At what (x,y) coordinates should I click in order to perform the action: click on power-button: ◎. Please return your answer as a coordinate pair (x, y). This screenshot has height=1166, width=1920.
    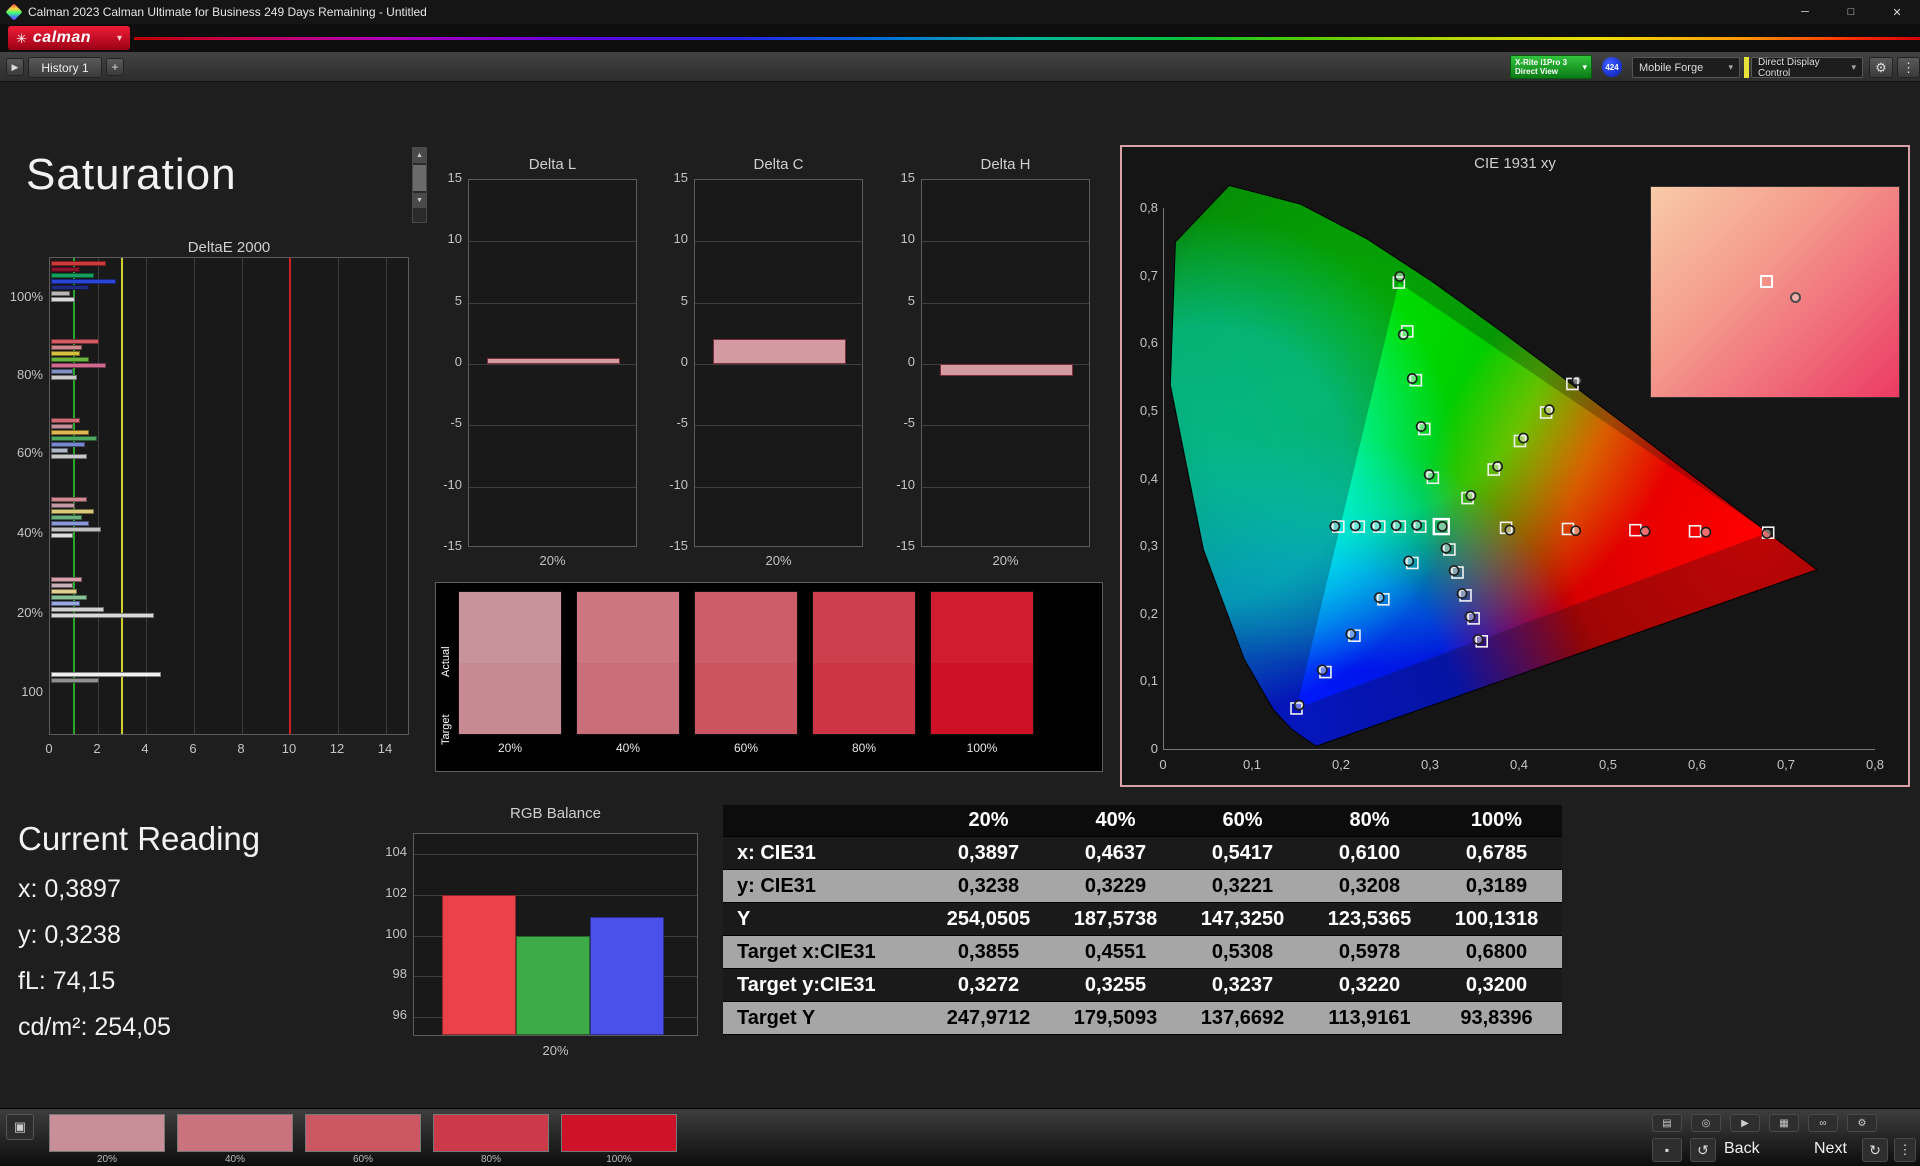
    Looking at the image, I should click on (1706, 1123).